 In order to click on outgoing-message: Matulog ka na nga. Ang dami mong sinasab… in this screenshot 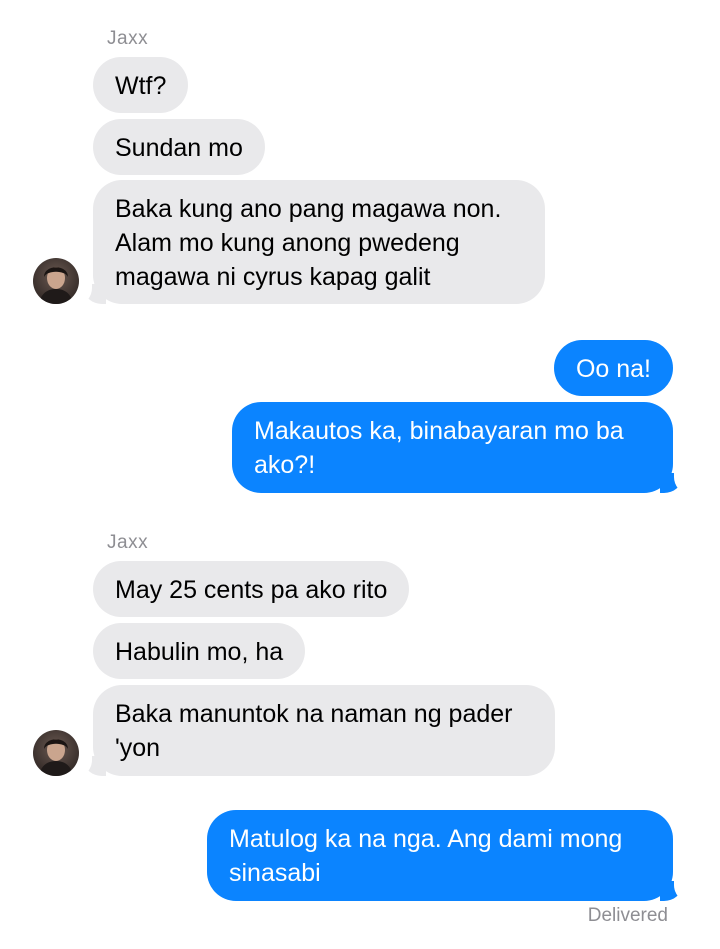, I will do `click(440, 855)`.